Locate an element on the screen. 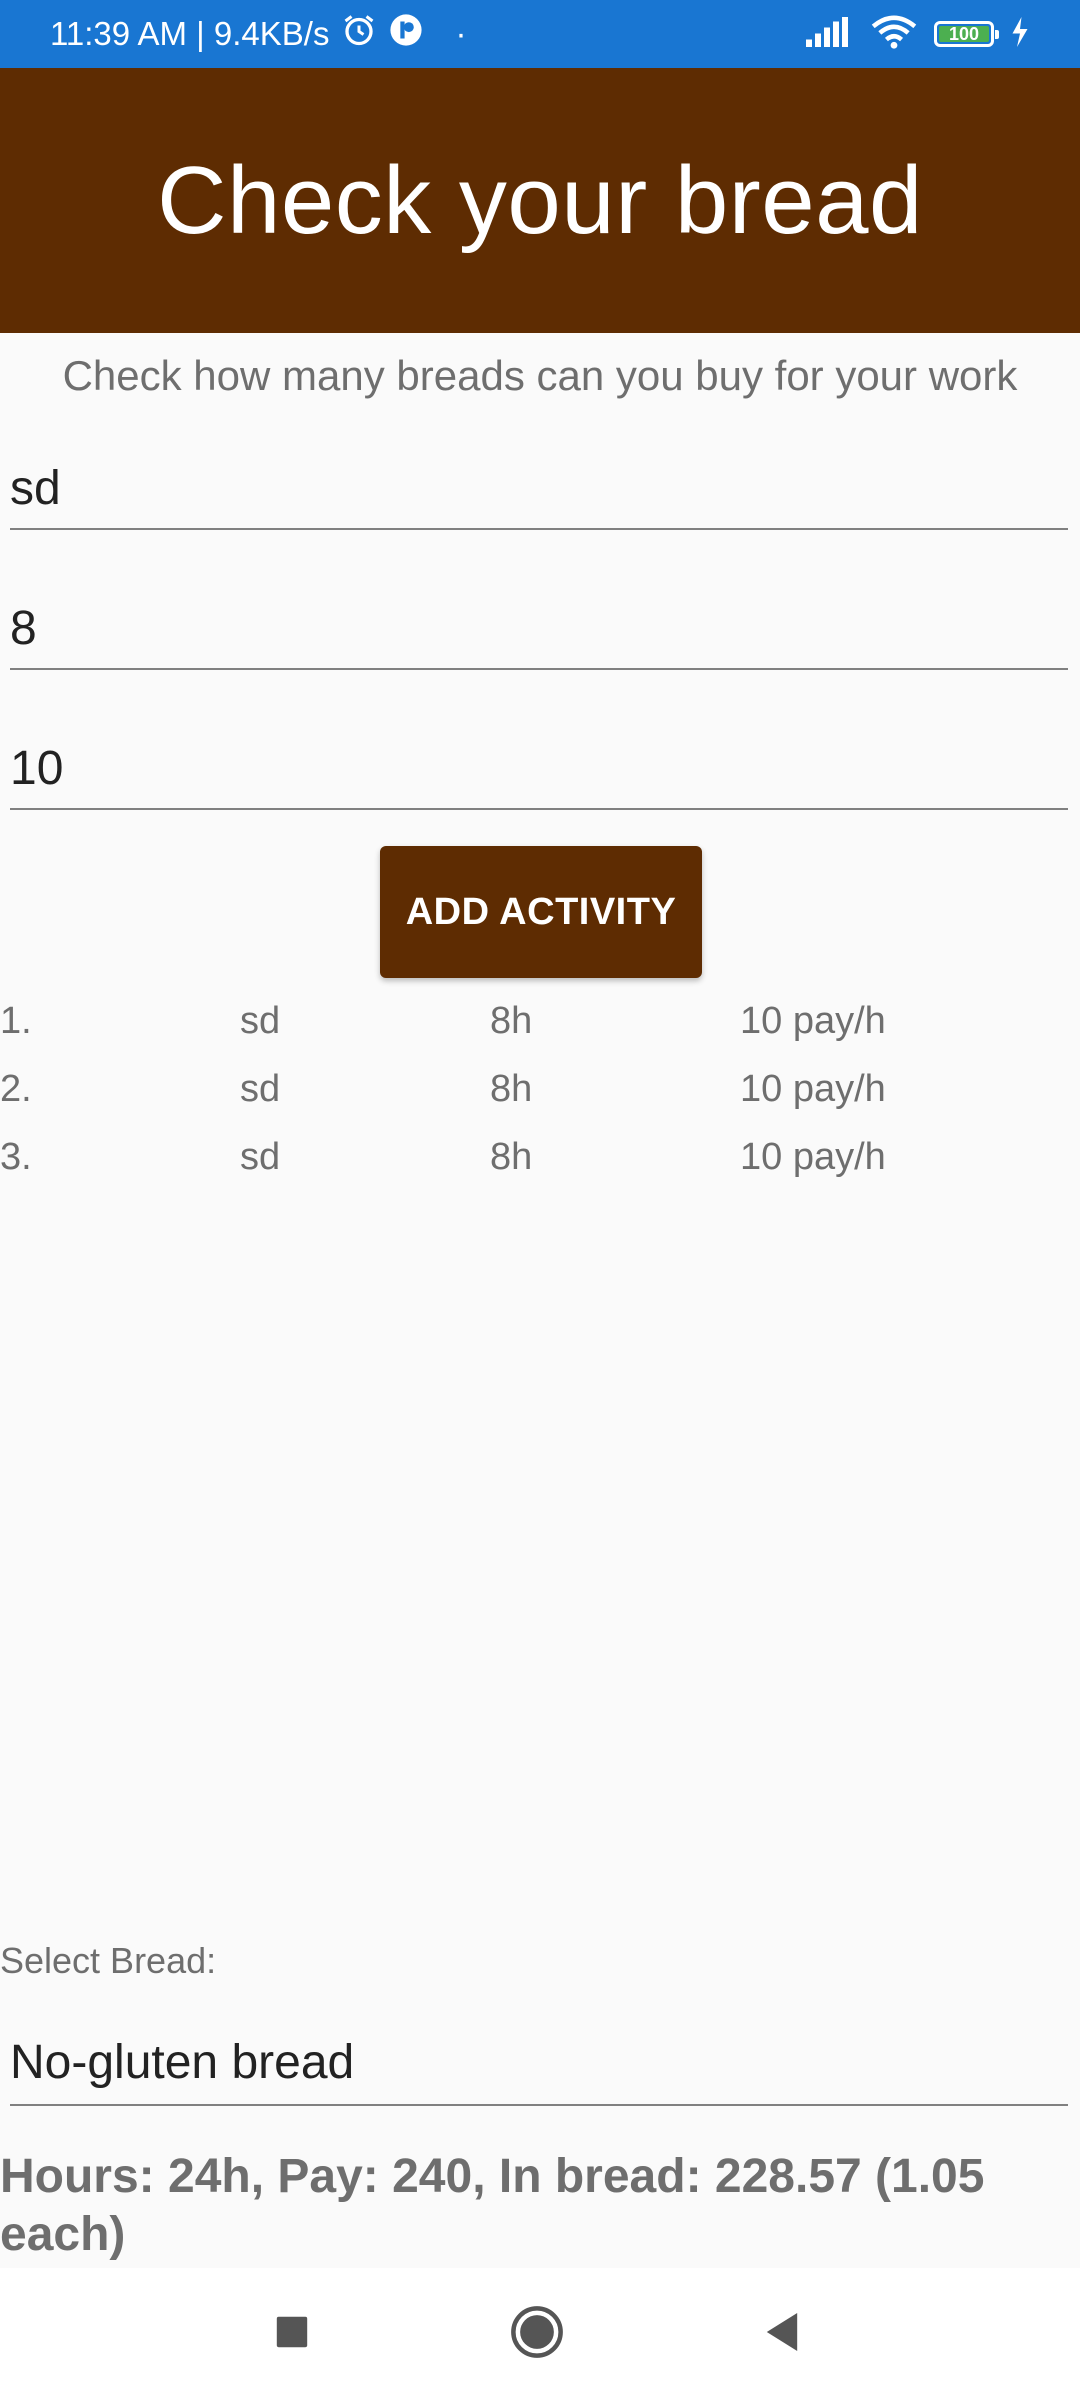 The width and height of the screenshot is (1080, 2400). signal-icon is located at coordinates (830, 34).